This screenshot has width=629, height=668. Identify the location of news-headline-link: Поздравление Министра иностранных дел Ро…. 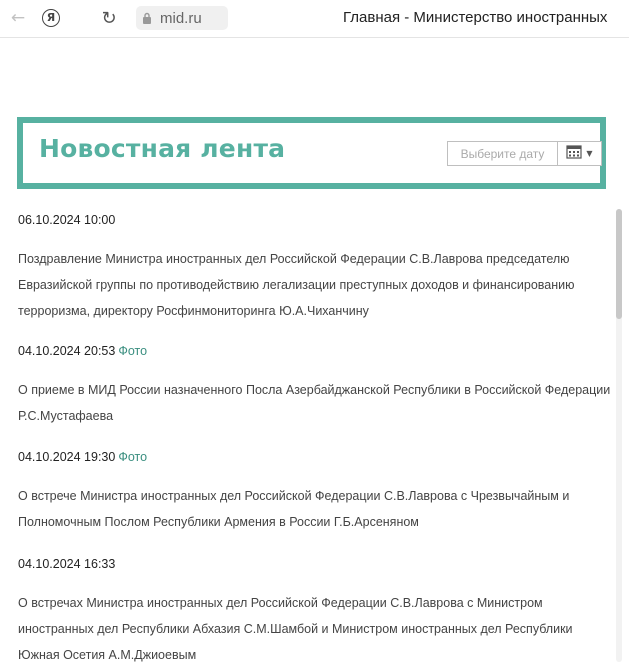
(315, 285).